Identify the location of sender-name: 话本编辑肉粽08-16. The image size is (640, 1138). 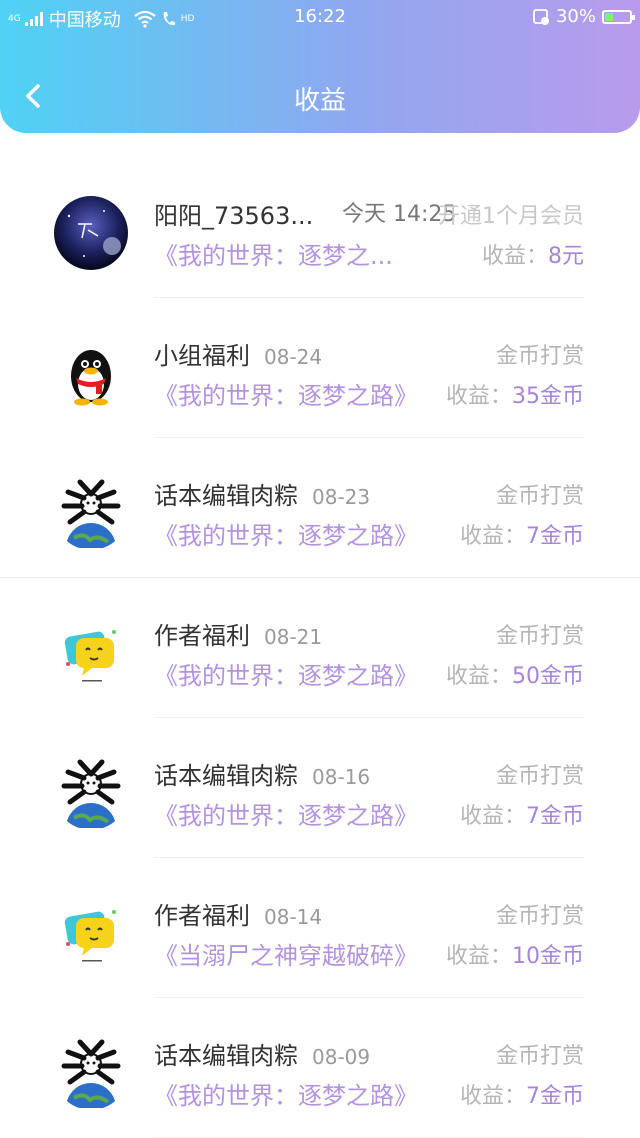
(262, 773).